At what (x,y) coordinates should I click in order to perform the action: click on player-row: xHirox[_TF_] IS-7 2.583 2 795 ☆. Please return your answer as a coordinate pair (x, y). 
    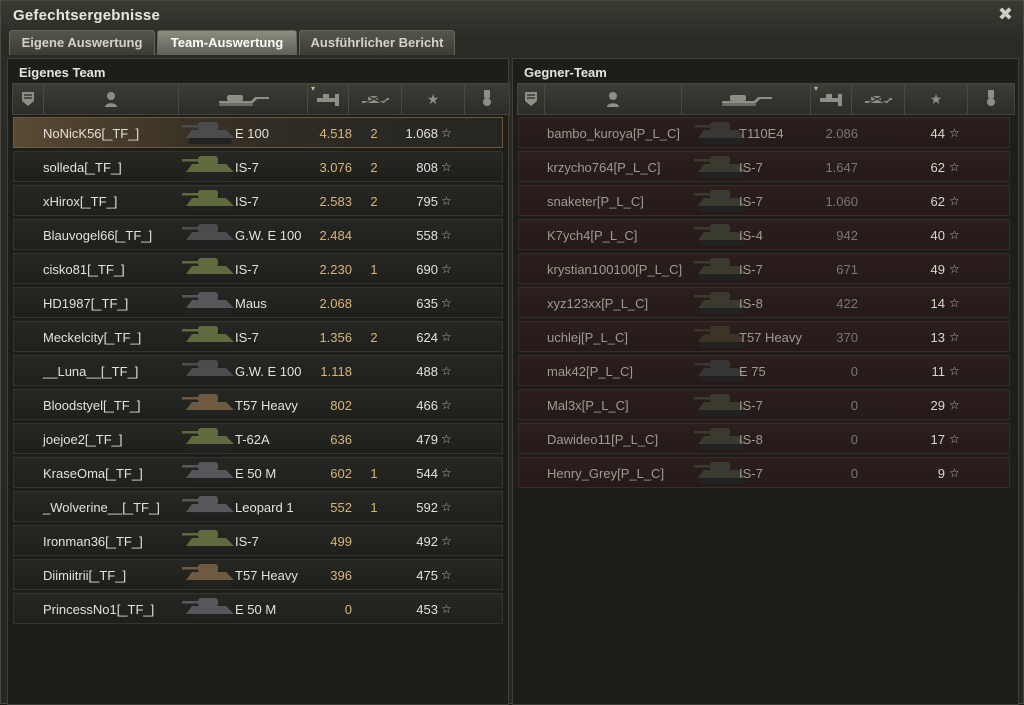
    Looking at the image, I should click on (258, 200).